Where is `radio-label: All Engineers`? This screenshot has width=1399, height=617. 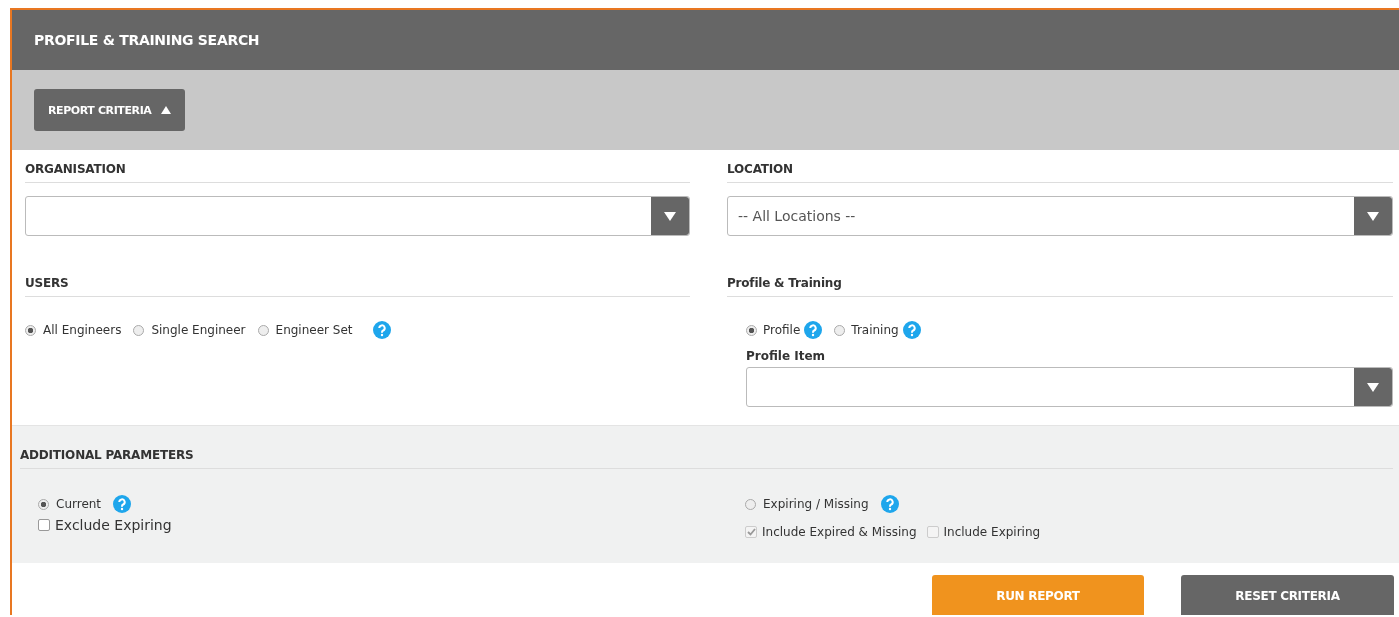
radio-label: All Engineers is located at coordinates (82, 330).